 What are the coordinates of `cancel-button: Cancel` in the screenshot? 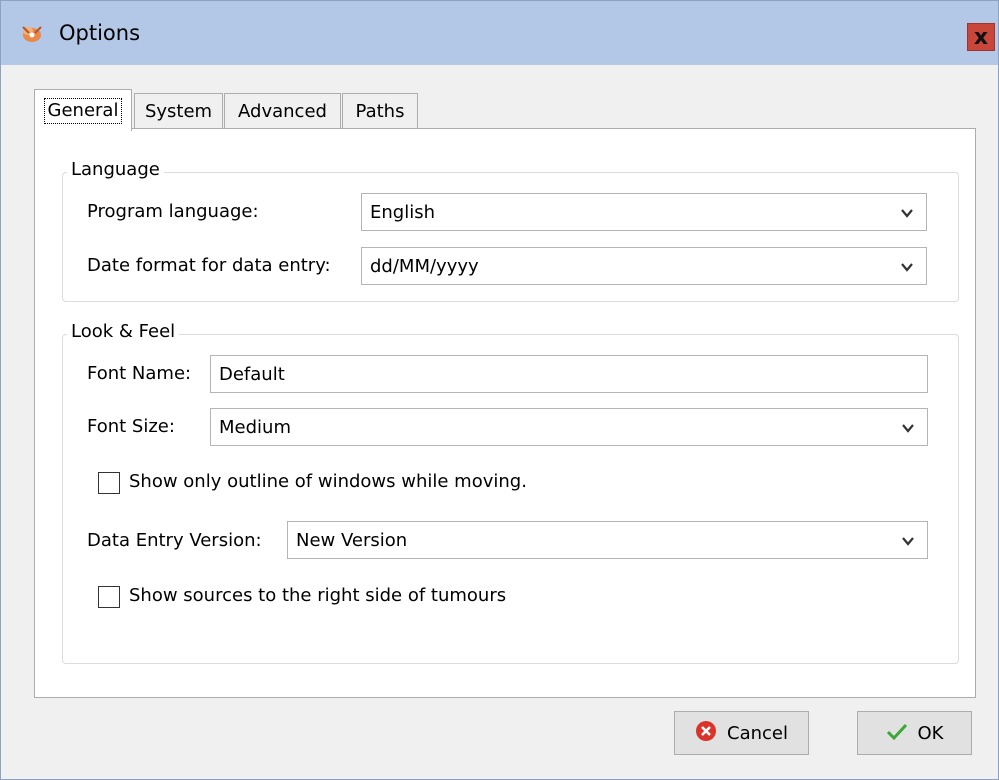 It's located at (741, 733).